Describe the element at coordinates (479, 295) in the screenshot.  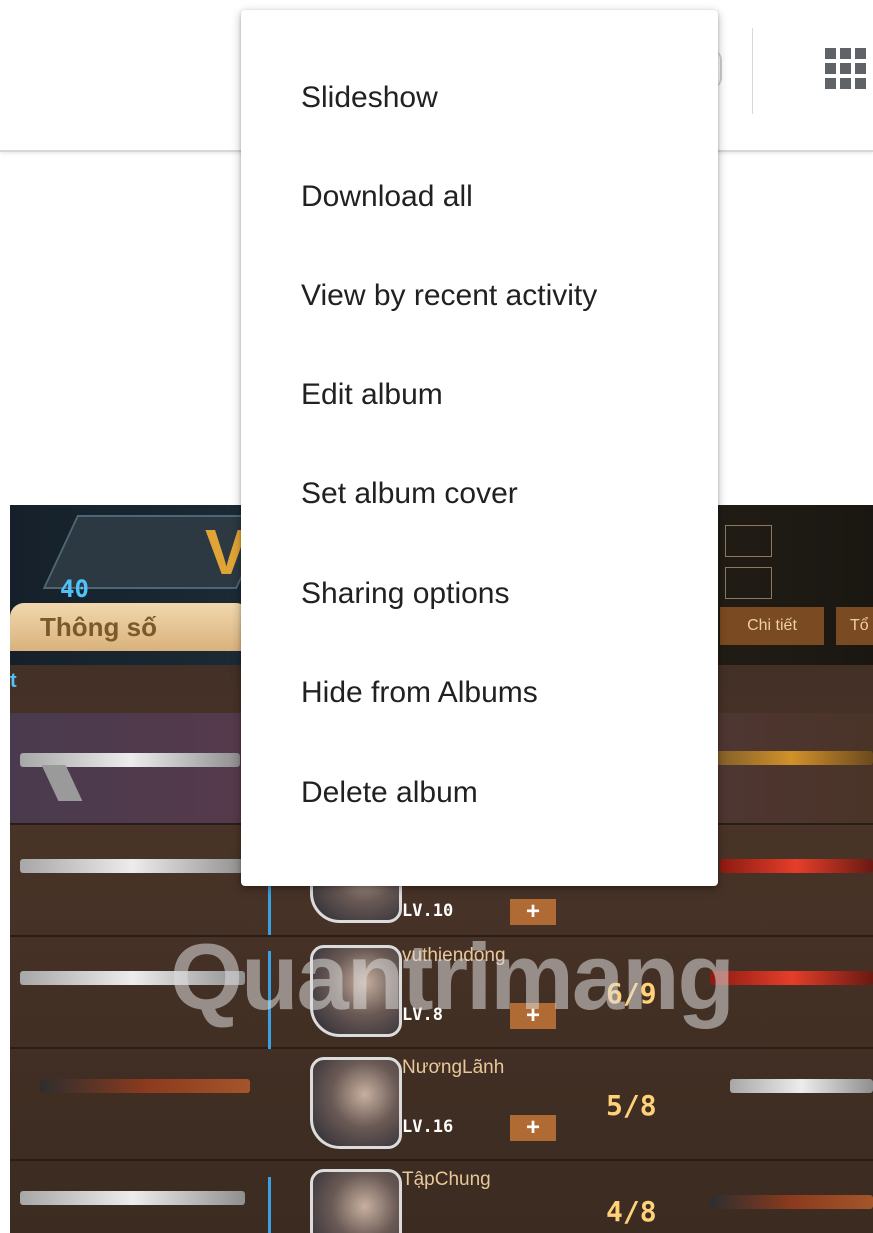
I see `menu-item-view-by-recent-activity: View by recent activity` at that location.